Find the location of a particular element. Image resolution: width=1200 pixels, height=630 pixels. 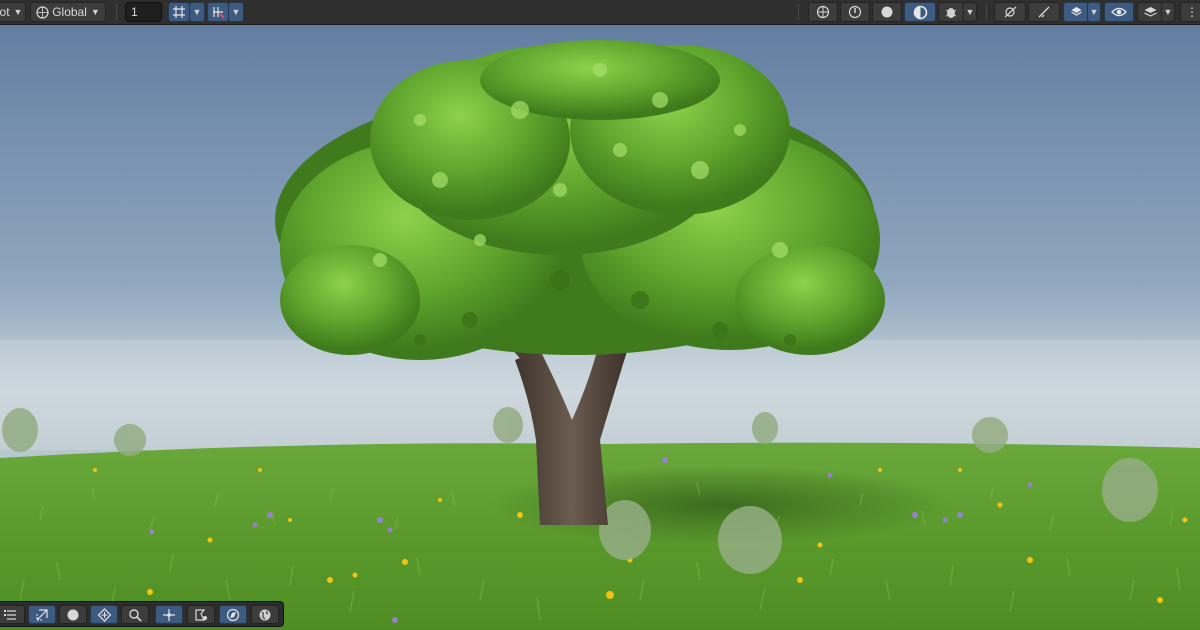

move-tool-icon is located at coordinates (42, 614).